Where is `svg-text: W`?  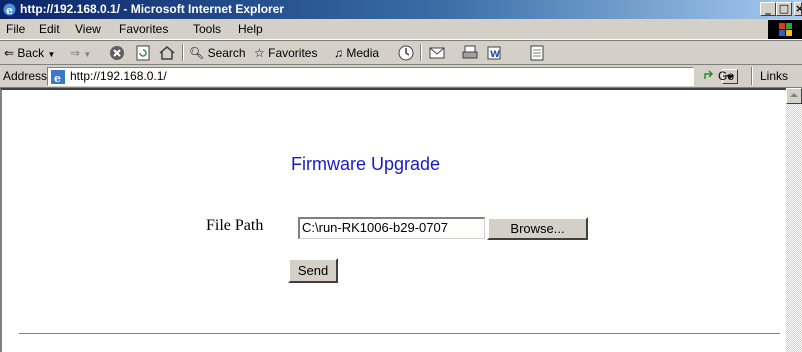
svg-text: W is located at coordinates (495, 55).